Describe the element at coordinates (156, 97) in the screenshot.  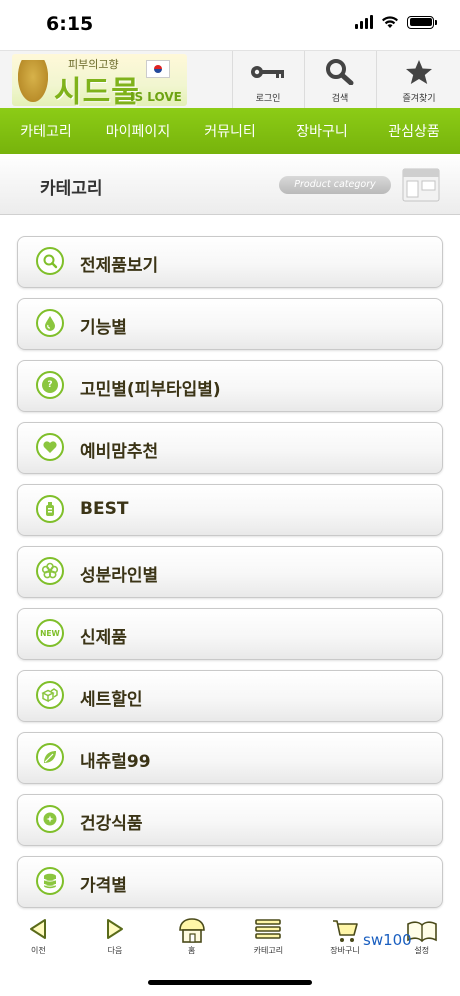
I see `logo-tagline: IS LOVE` at that location.